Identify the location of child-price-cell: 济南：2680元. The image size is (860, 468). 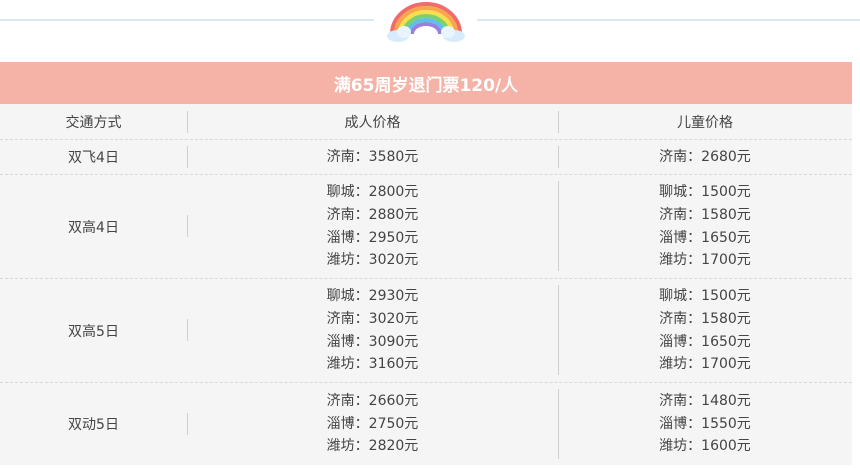
(705, 157).